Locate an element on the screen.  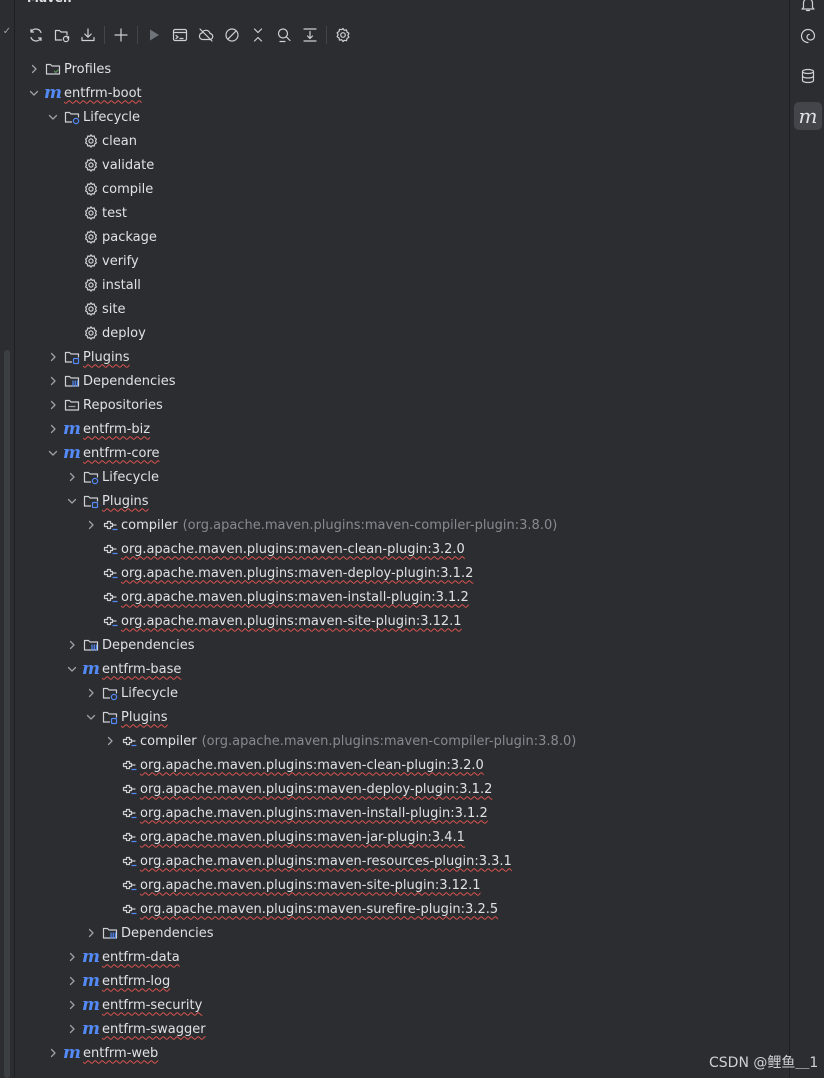
show-diagram-button is located at coordinates (310, 35).